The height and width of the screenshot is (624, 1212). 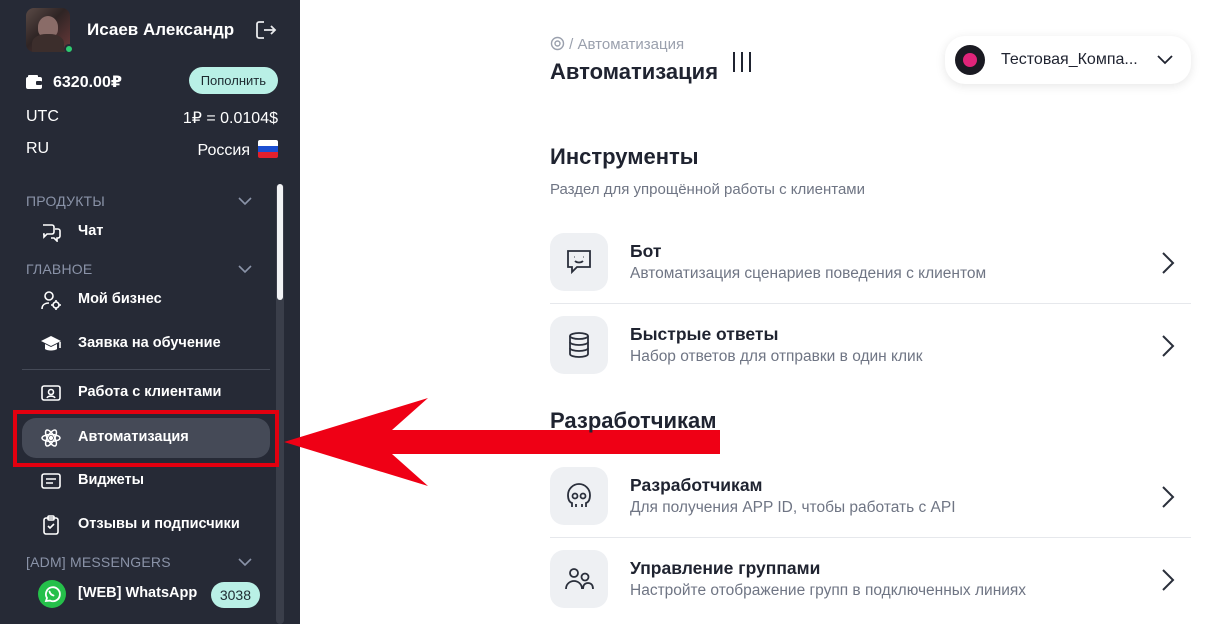 I want to click on sidebar-item-label: Заявка на обучение, so click(x=149, y=343).